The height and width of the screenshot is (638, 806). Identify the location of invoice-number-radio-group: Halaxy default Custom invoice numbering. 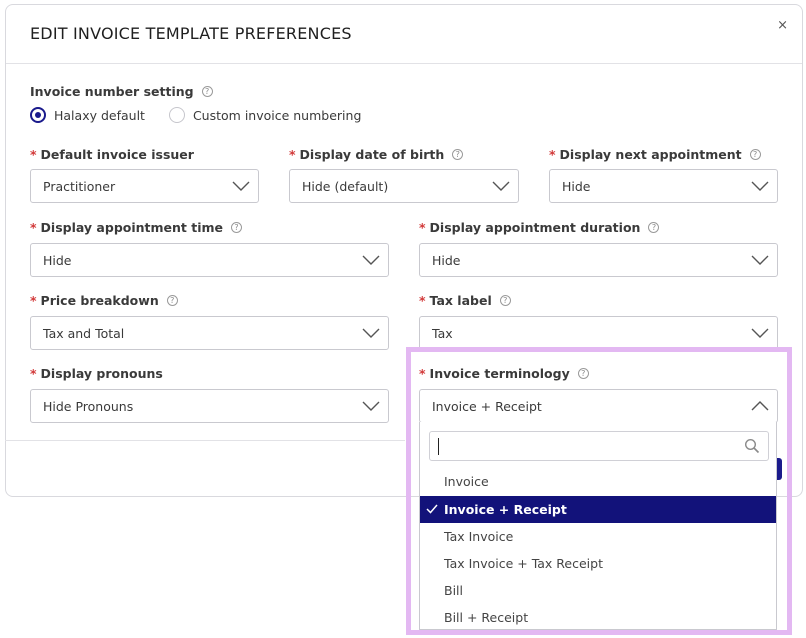
(207, 115).